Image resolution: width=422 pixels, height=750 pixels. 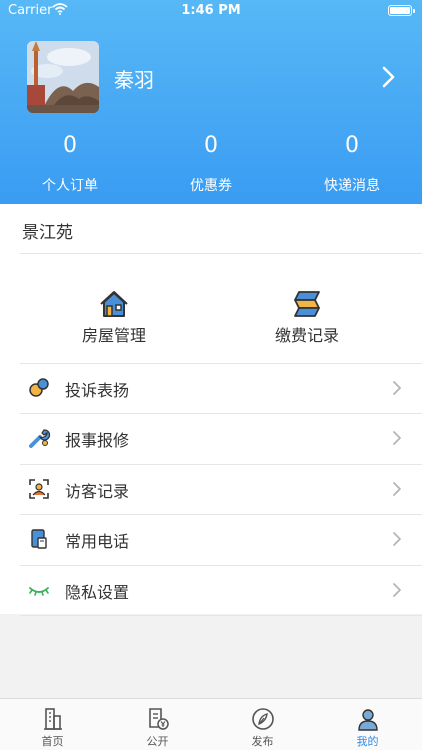 What do you see at coordinates (52, 741) in the screenshot?
I see `tab-label: 首页` at bounding box center [52, 741].